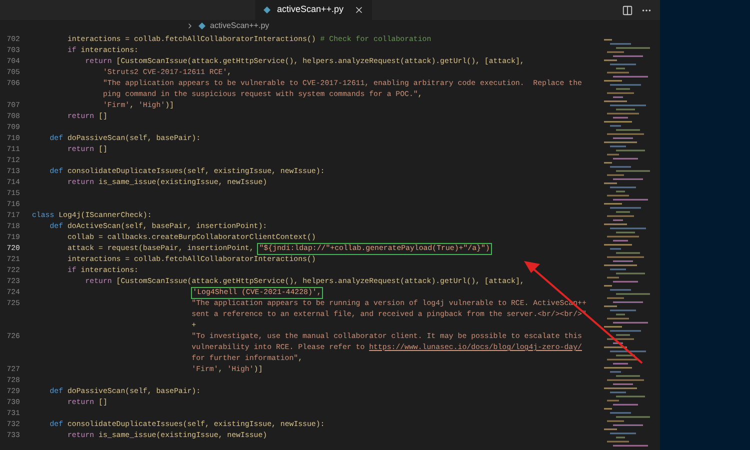  What do you see at coordinates (310, 9) in the screenshot?
I see `tab-label: activeScan++.py` at bounding box center [310, 9].